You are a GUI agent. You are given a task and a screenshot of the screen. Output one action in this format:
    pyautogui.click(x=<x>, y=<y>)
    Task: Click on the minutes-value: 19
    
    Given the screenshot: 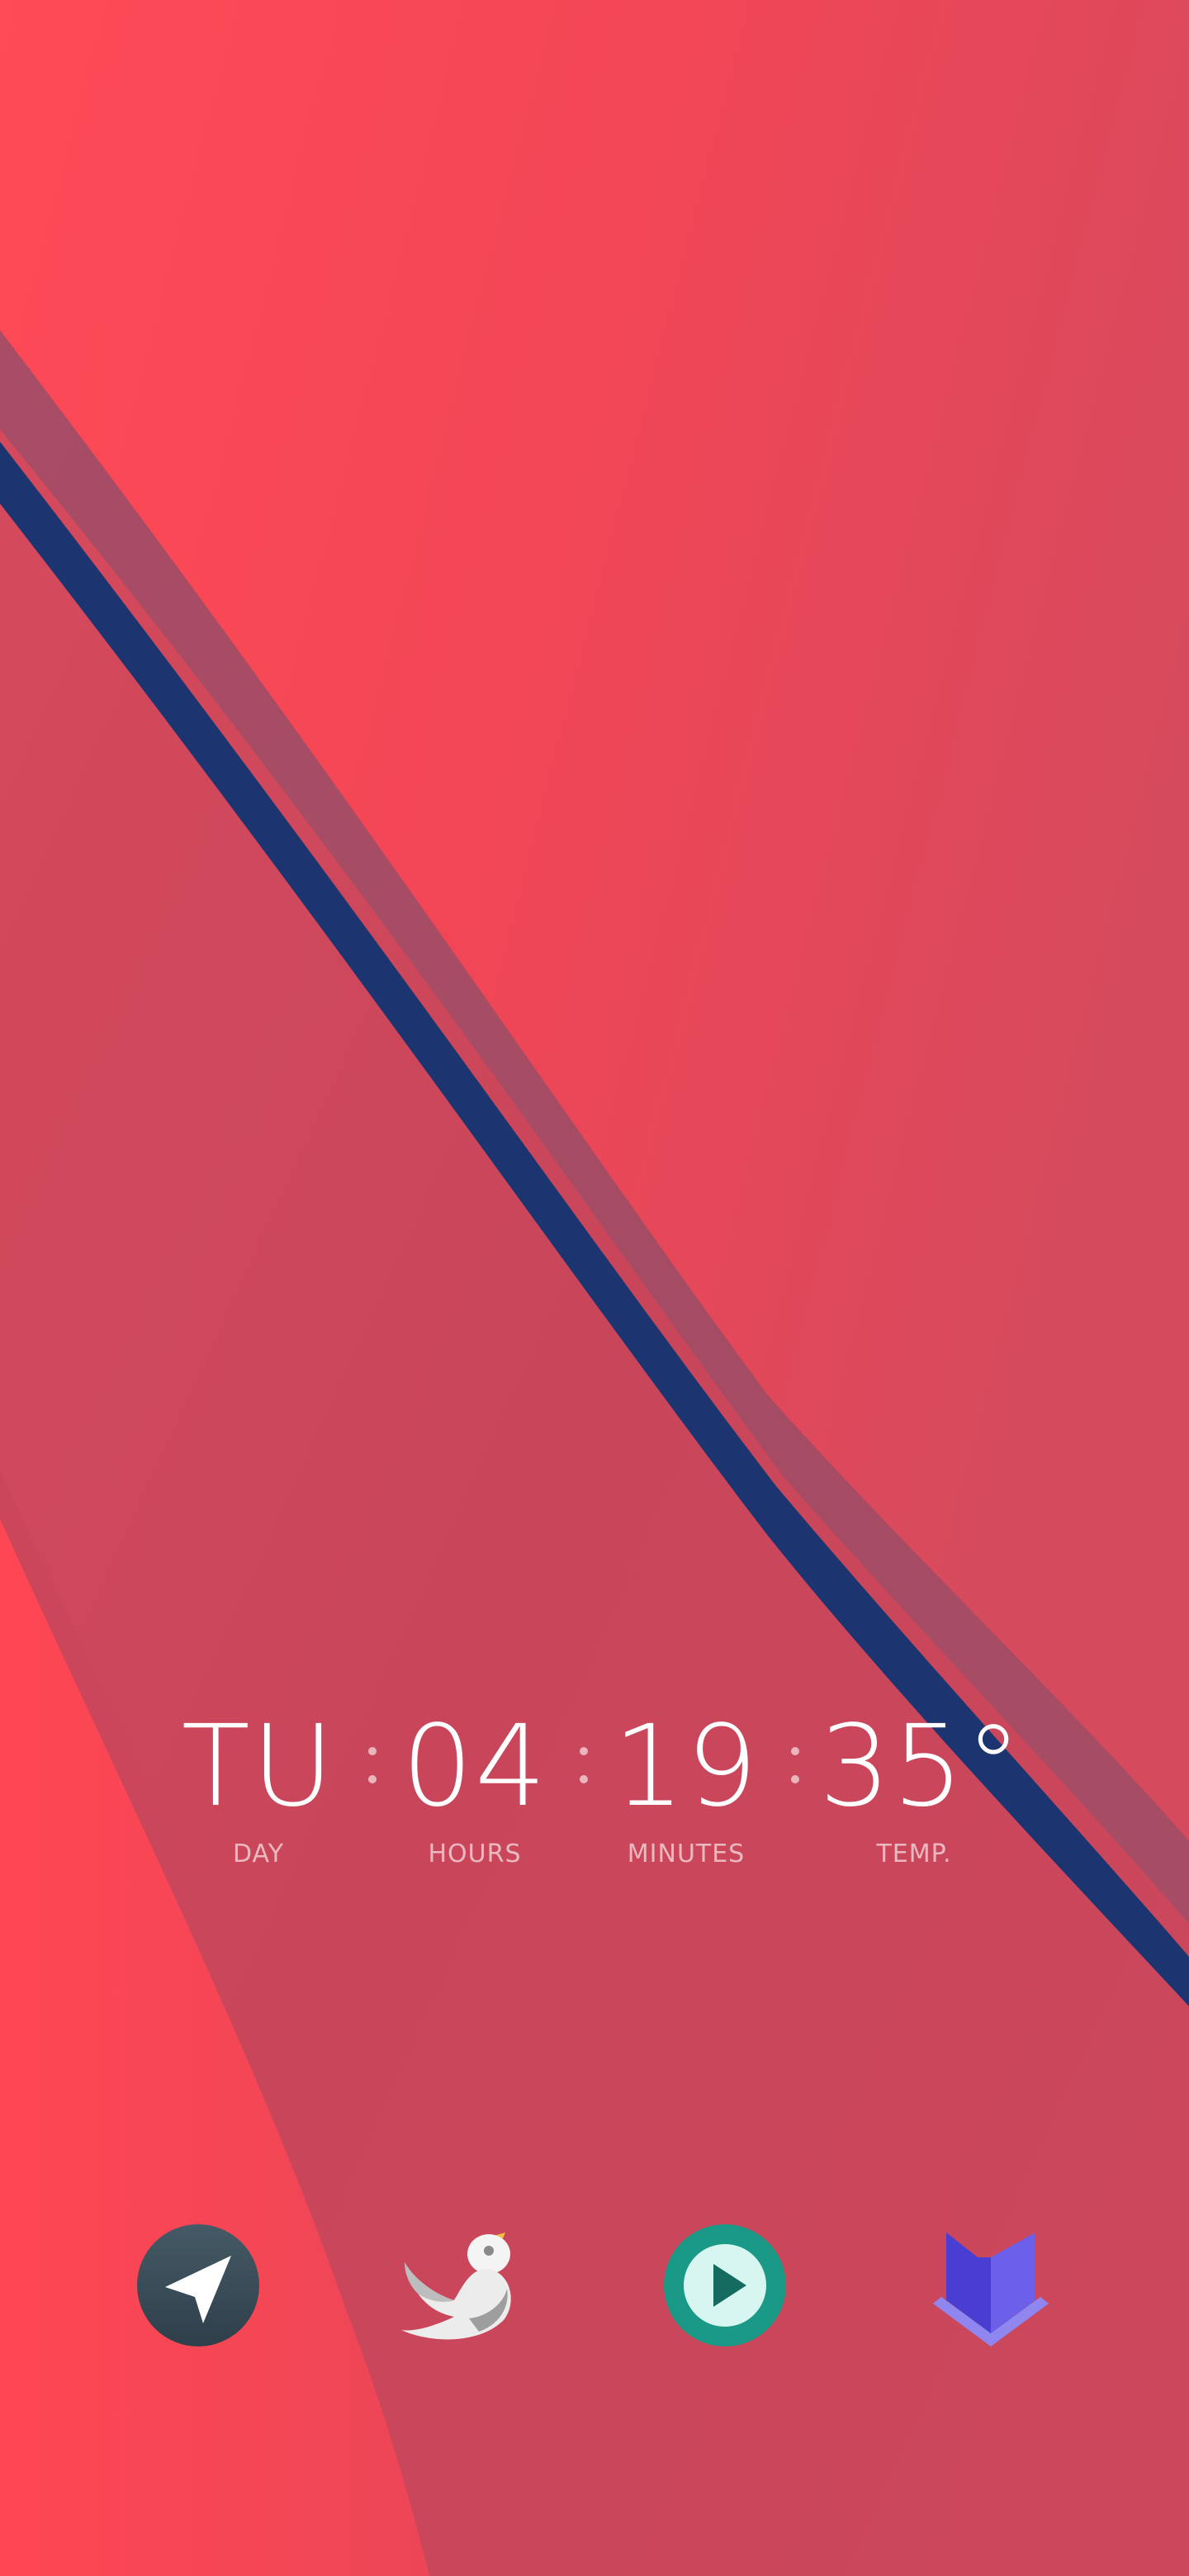 What is the action you would take?
    pyautogui.click(x=686, y=1767)
    